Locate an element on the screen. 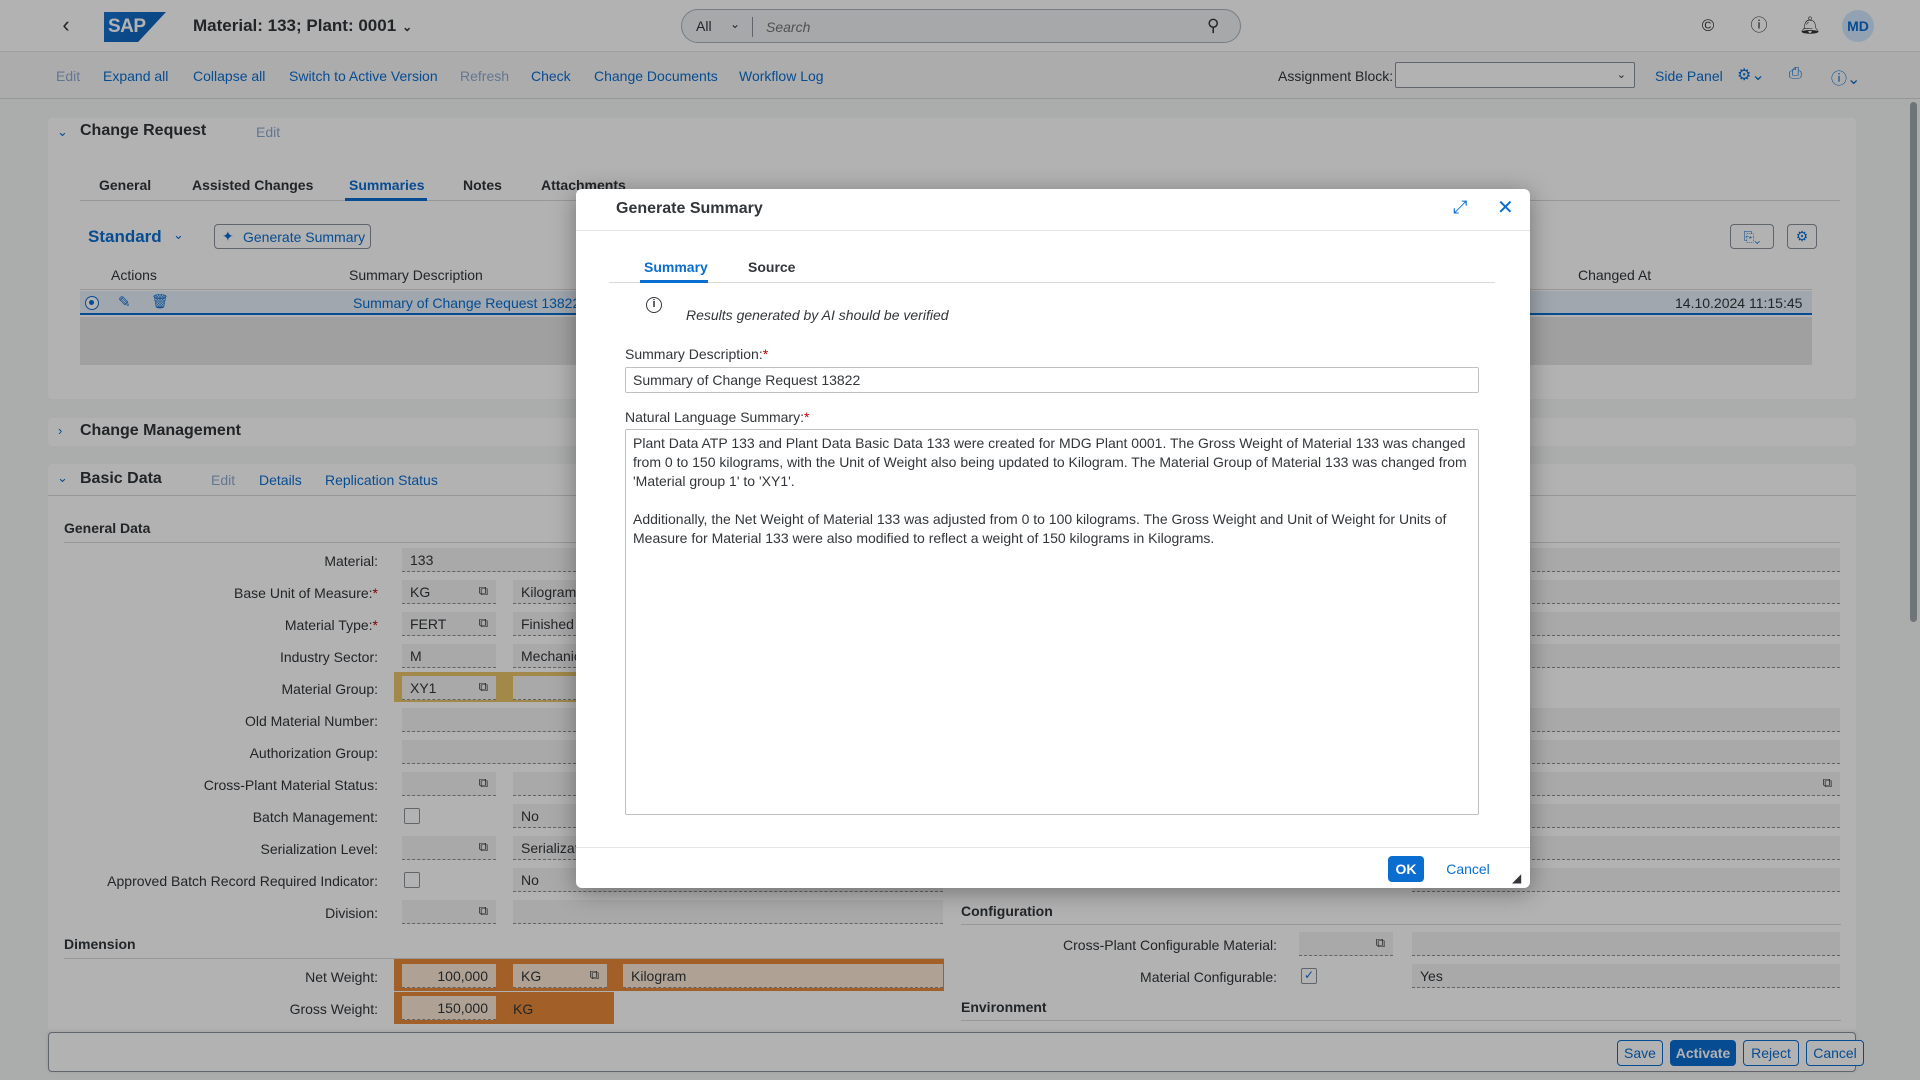 This screenshot has width=1920, height=1080. dialog-tab-summary: Summary is located at coordinates (676, 267).